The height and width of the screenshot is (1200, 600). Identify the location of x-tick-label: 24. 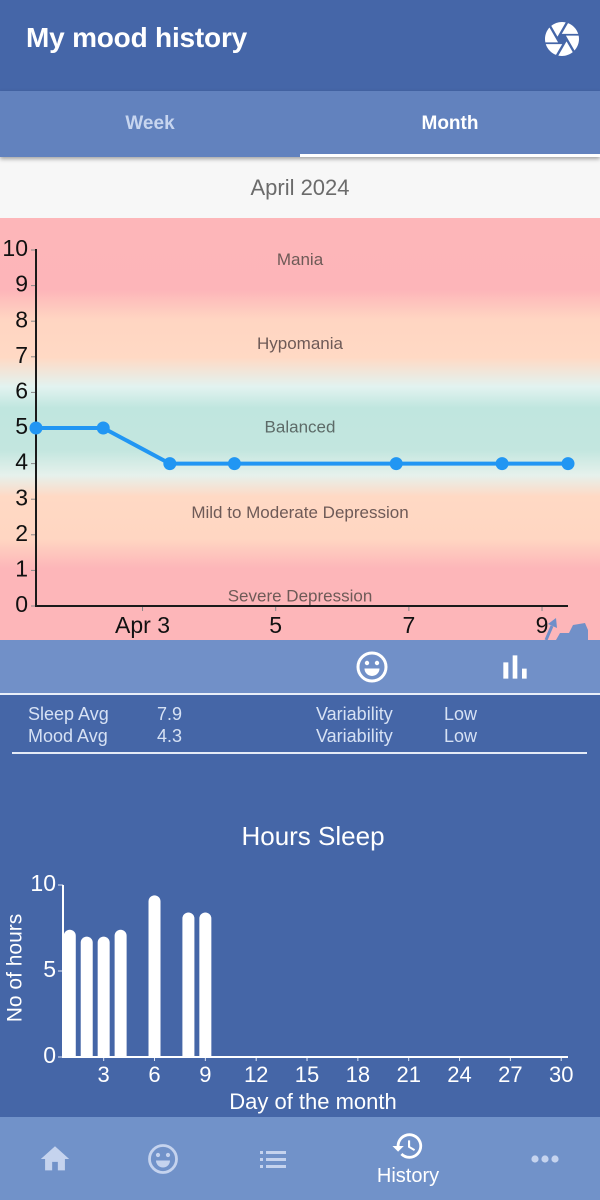
(459, 1074).